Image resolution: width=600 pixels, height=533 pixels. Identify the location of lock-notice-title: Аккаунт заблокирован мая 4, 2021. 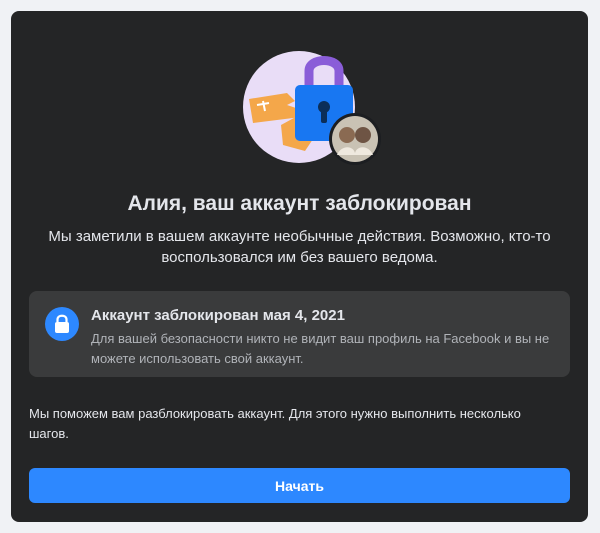
(218, 315).